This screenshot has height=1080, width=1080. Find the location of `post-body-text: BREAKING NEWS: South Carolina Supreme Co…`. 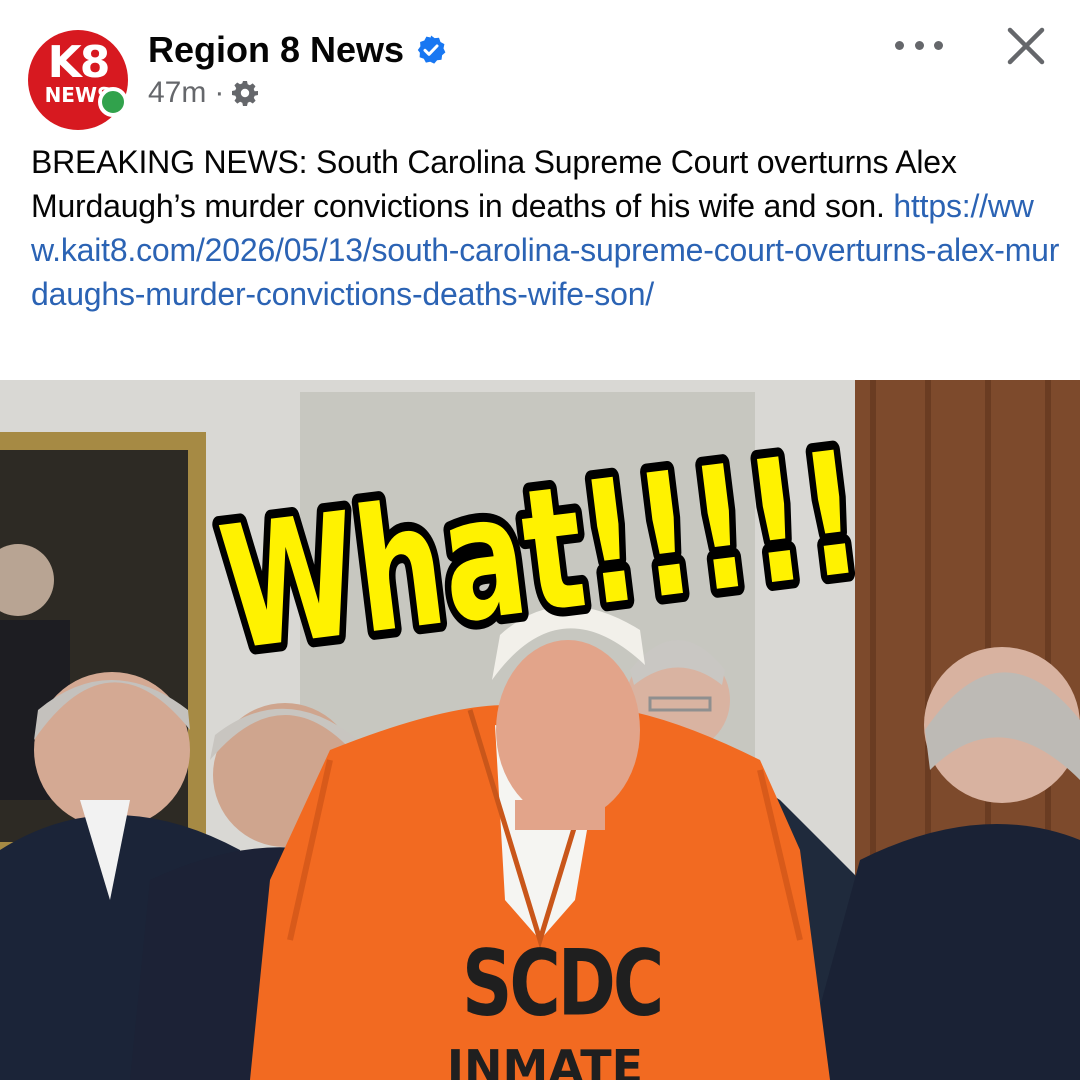

post-body-text: BREAKING NEWS: South Carolina Supreme Co… is located at coordinates (494, 184).